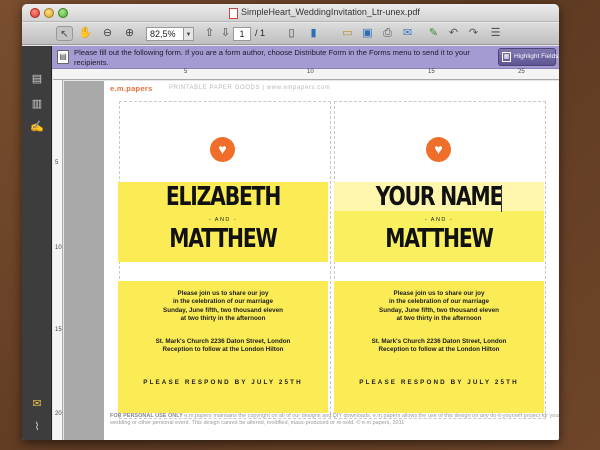 The width and height of the screenshot is (600, 450). I want to click on navigation-sidebar: ▤ ▥ ✍ ✉ ⌇, so click(37, 243).